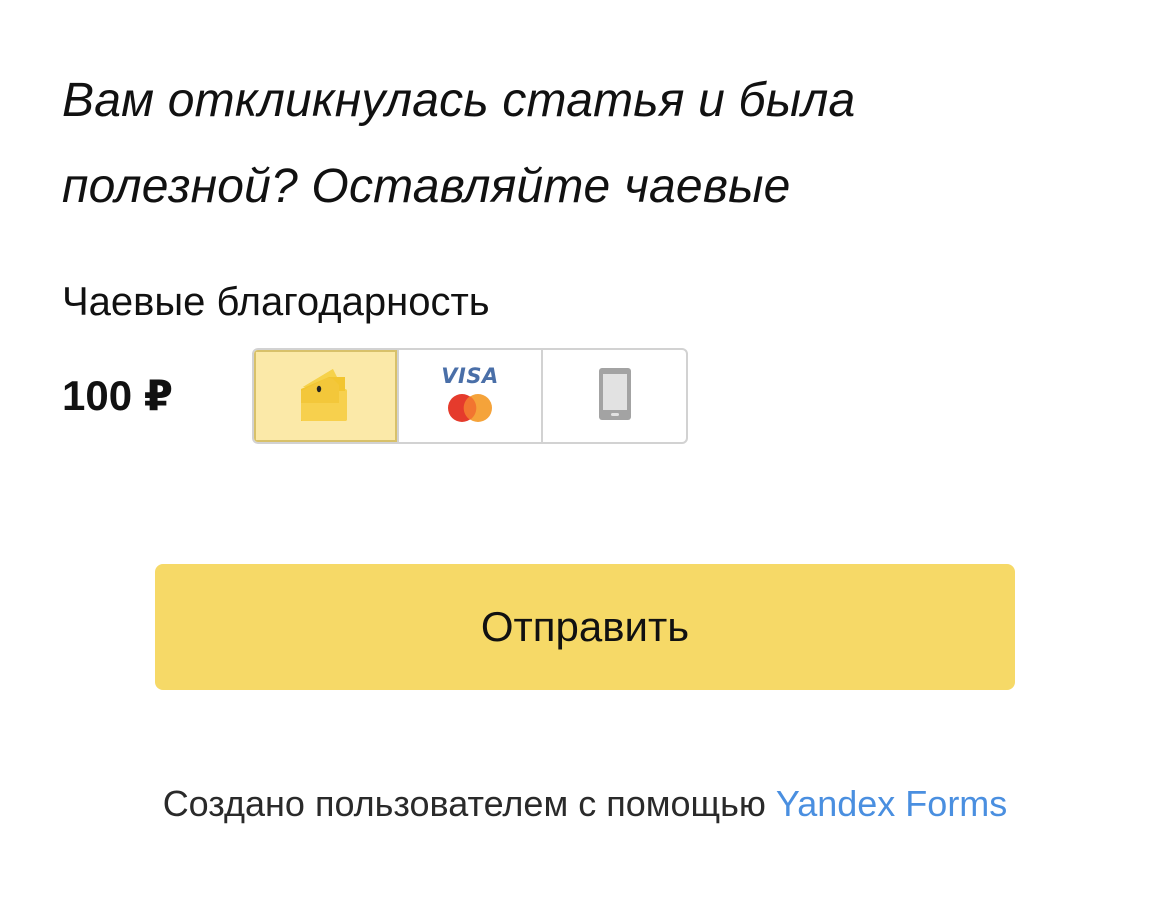  I want to click on tip-field-label: Чаевые благодарность, so click(276, 302).